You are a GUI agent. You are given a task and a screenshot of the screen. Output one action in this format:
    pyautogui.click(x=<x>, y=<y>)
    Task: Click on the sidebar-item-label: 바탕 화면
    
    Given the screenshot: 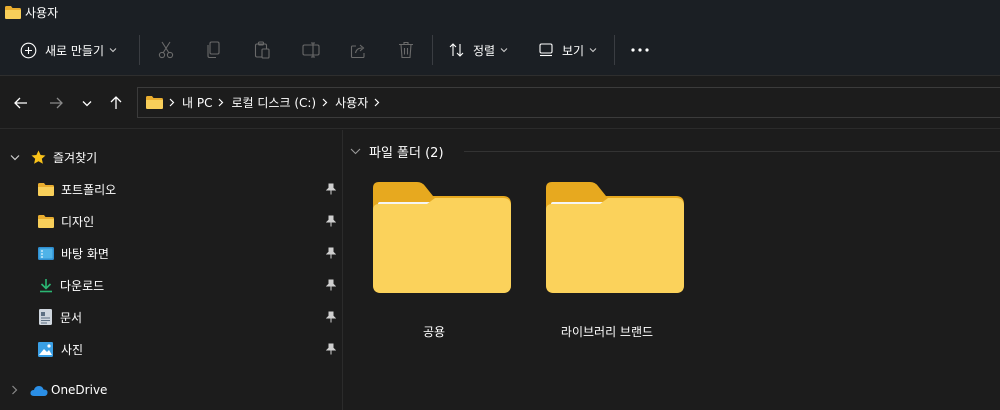 What is the action you would take?
    pyautogui.click(x=85, y=253)
    